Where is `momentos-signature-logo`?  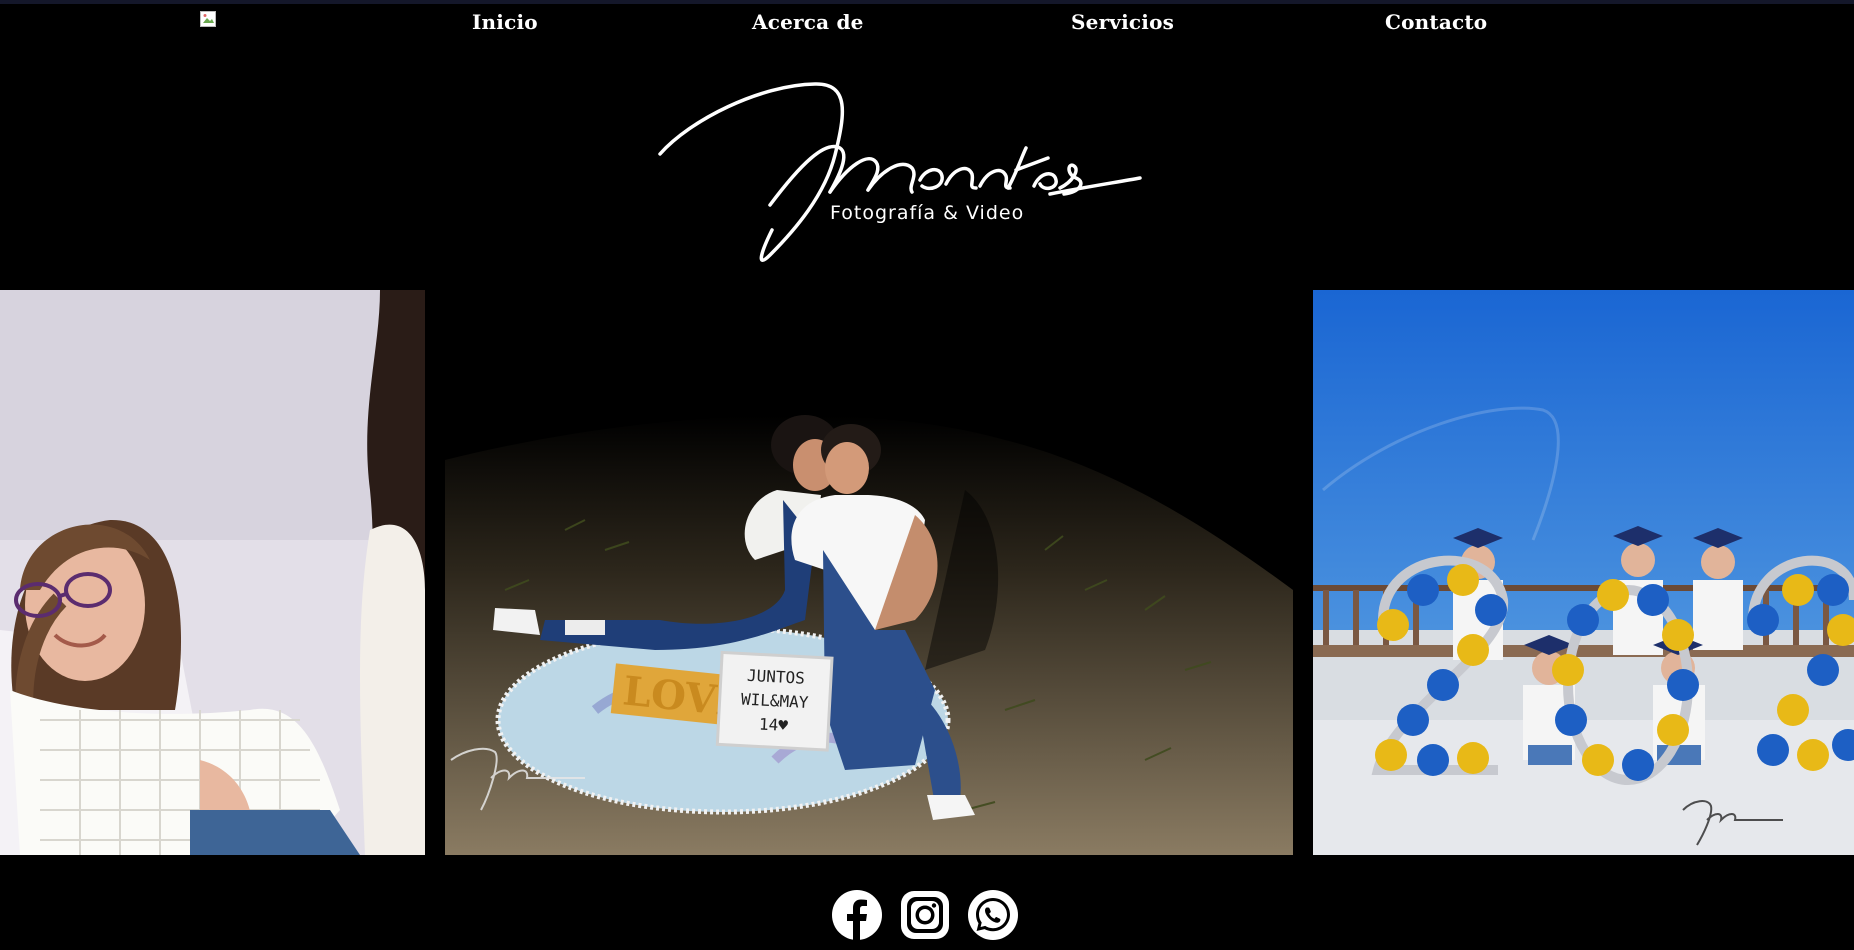 momentos-signature-logo is located at coordinates (900, 172).